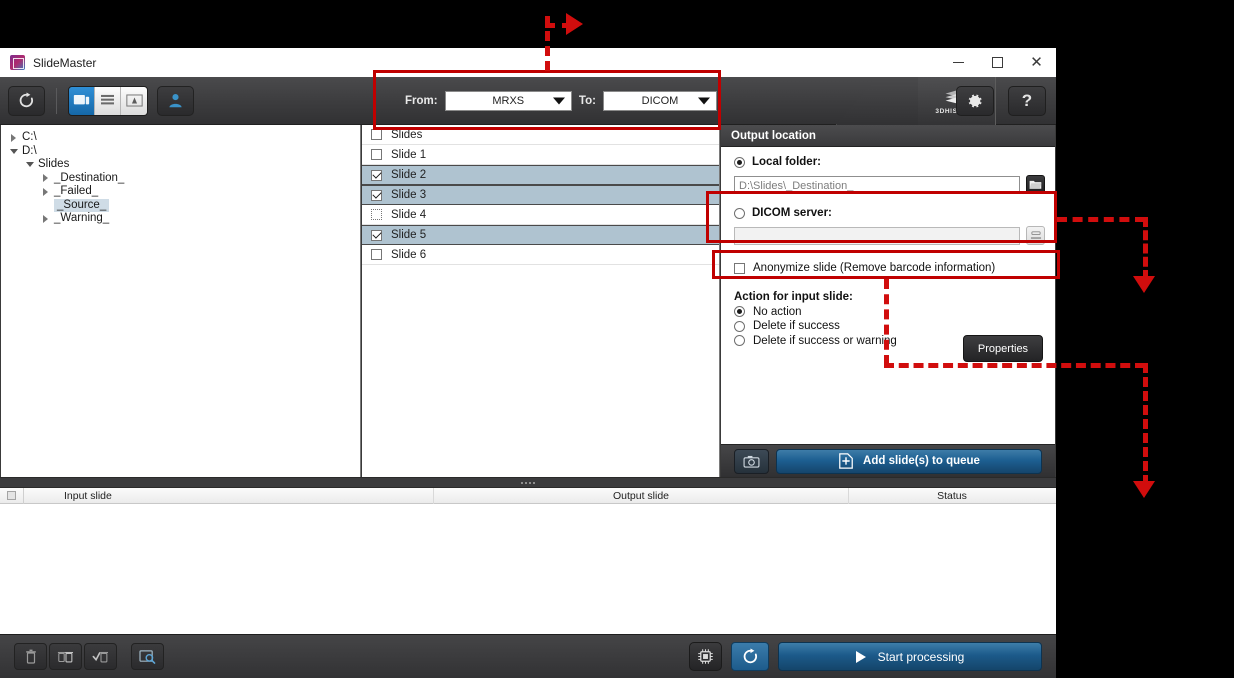 Image resolution: width=1234 pixels, height=678 pixels. I want to click on queue-column-input-slide: Input slide, so click(229, 495).